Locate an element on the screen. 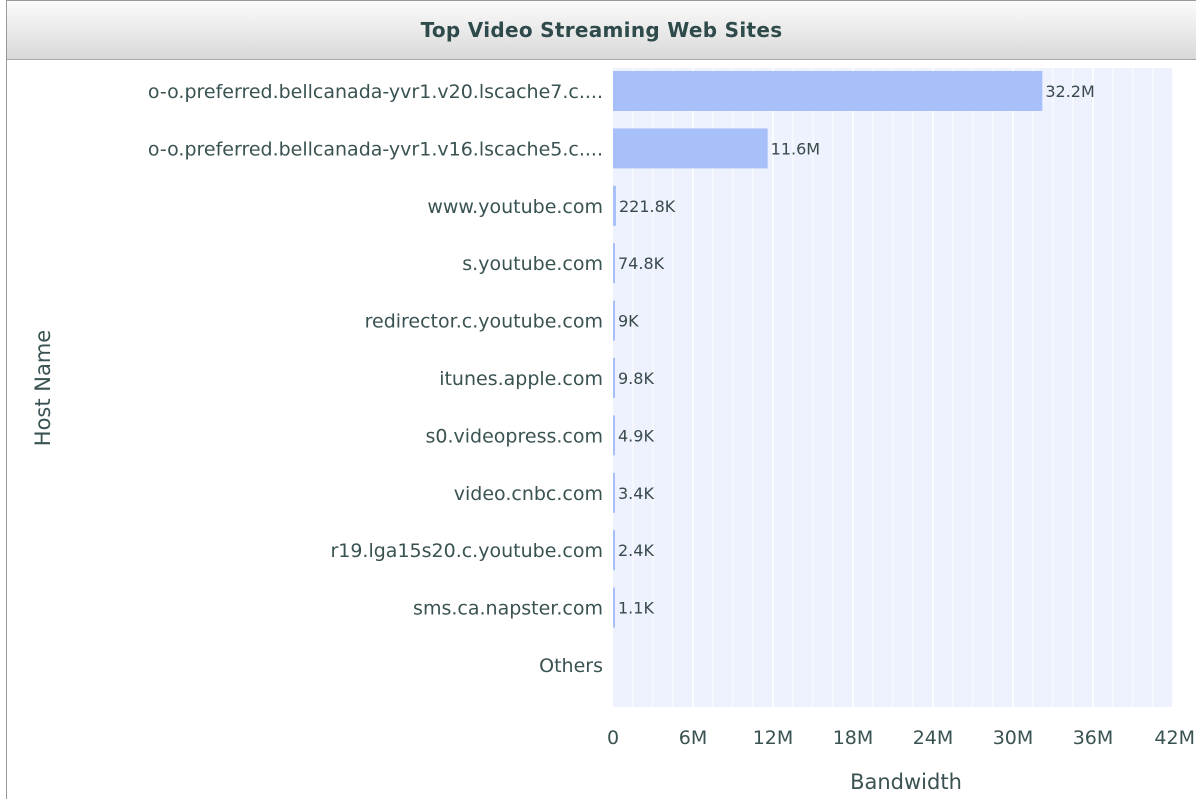 The width and height of the screenshot is (1196, 799). data-label: 4.9K is located at coordinates (636, 435).